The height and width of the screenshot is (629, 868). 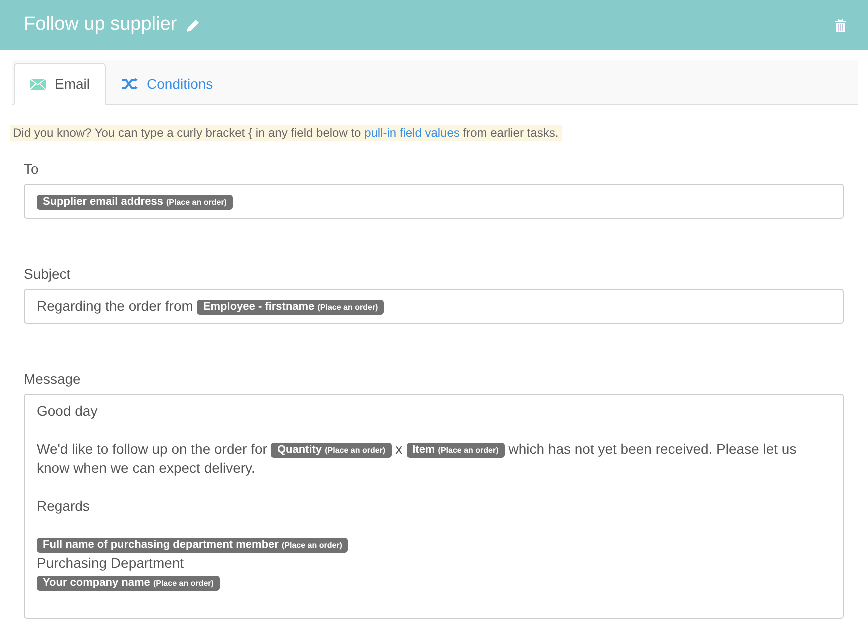 What do you see at coordinates (399, 449) in the screenshot?
I see `body-text: x` at bounding box center [399, 449].